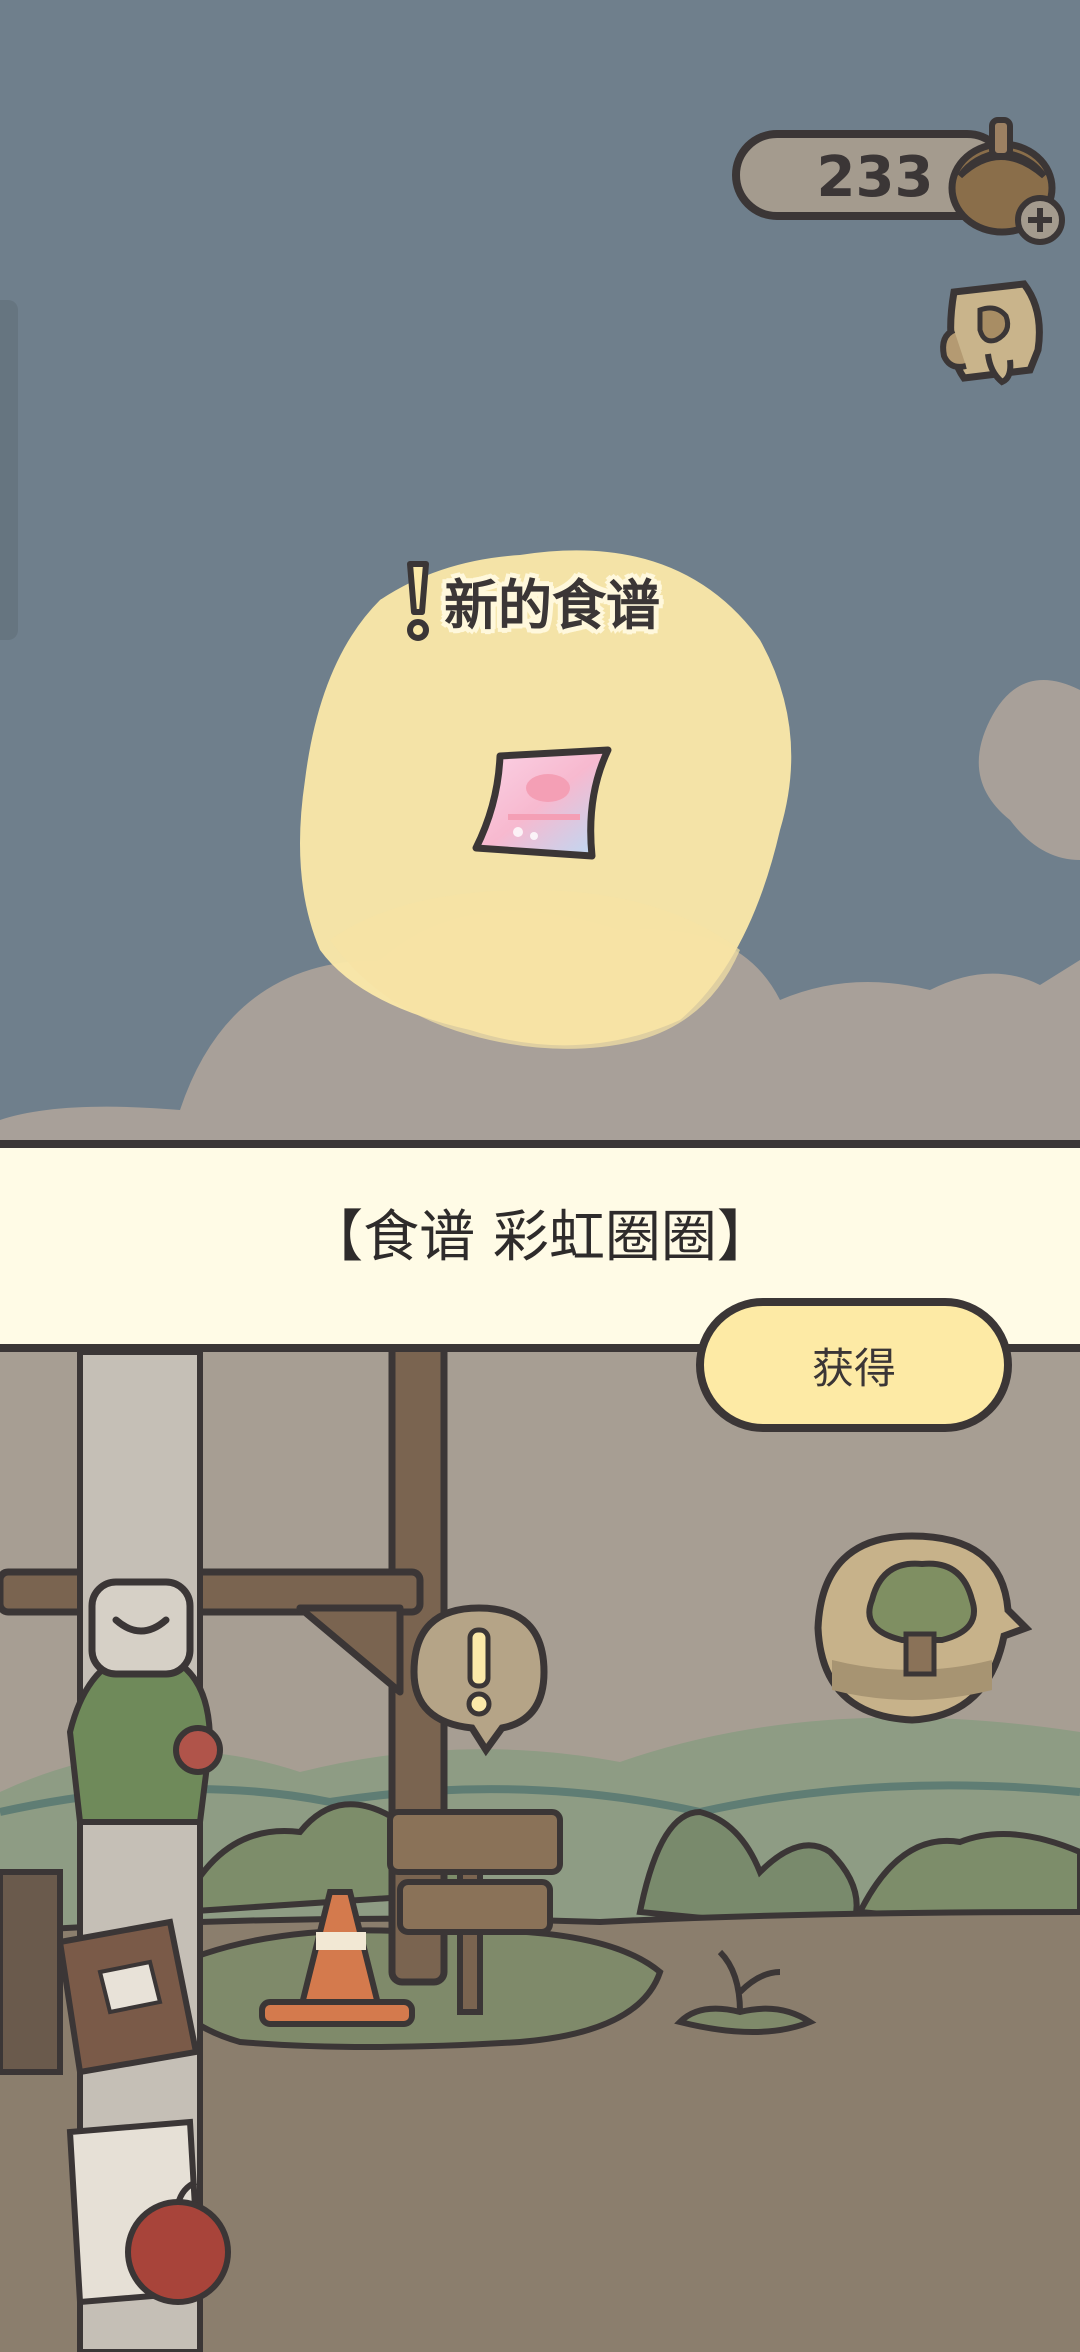 The image size is (1080, 2352). I want to click on tree-house-bubble-icon, so click(922, 1628).